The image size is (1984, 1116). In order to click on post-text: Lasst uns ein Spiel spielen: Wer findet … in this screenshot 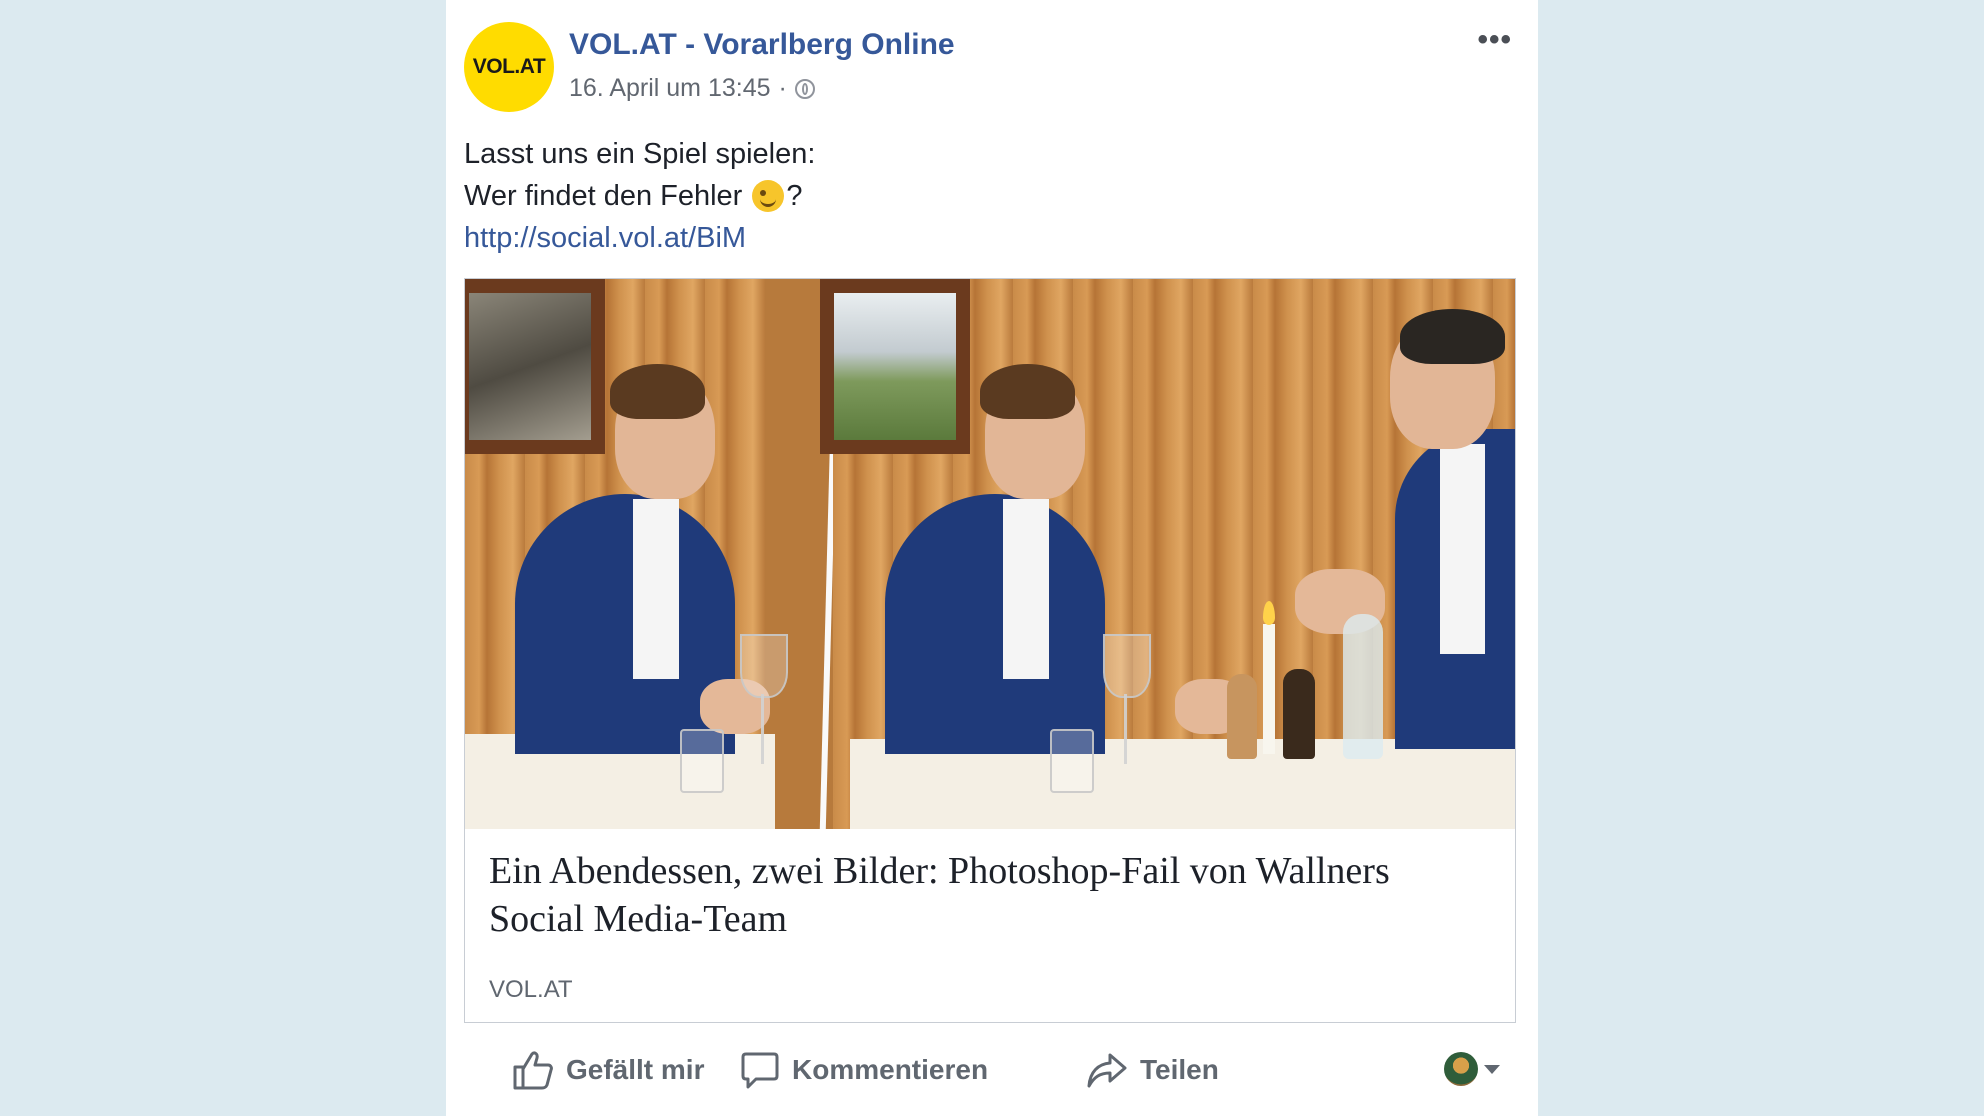, I will do `click(639, 196)`.